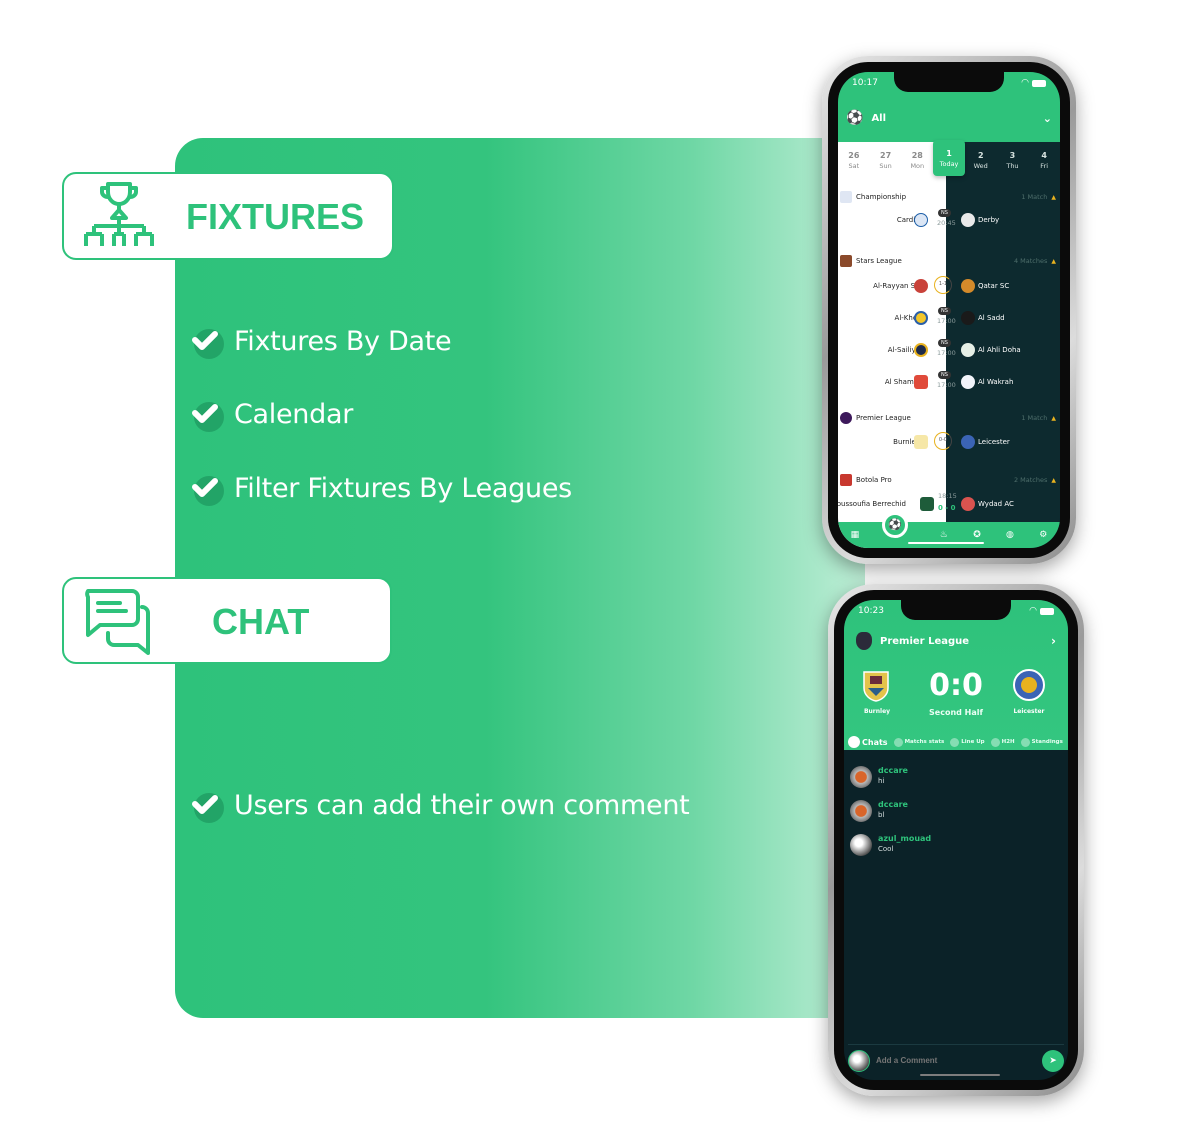 The height and width of the screenshot is (1134, 1200). What do you see at coordinates (403, 488) in the screenshot?
I see `bullet-text: Filter Fixtures By Leagues` at bounding box center [403, 488].